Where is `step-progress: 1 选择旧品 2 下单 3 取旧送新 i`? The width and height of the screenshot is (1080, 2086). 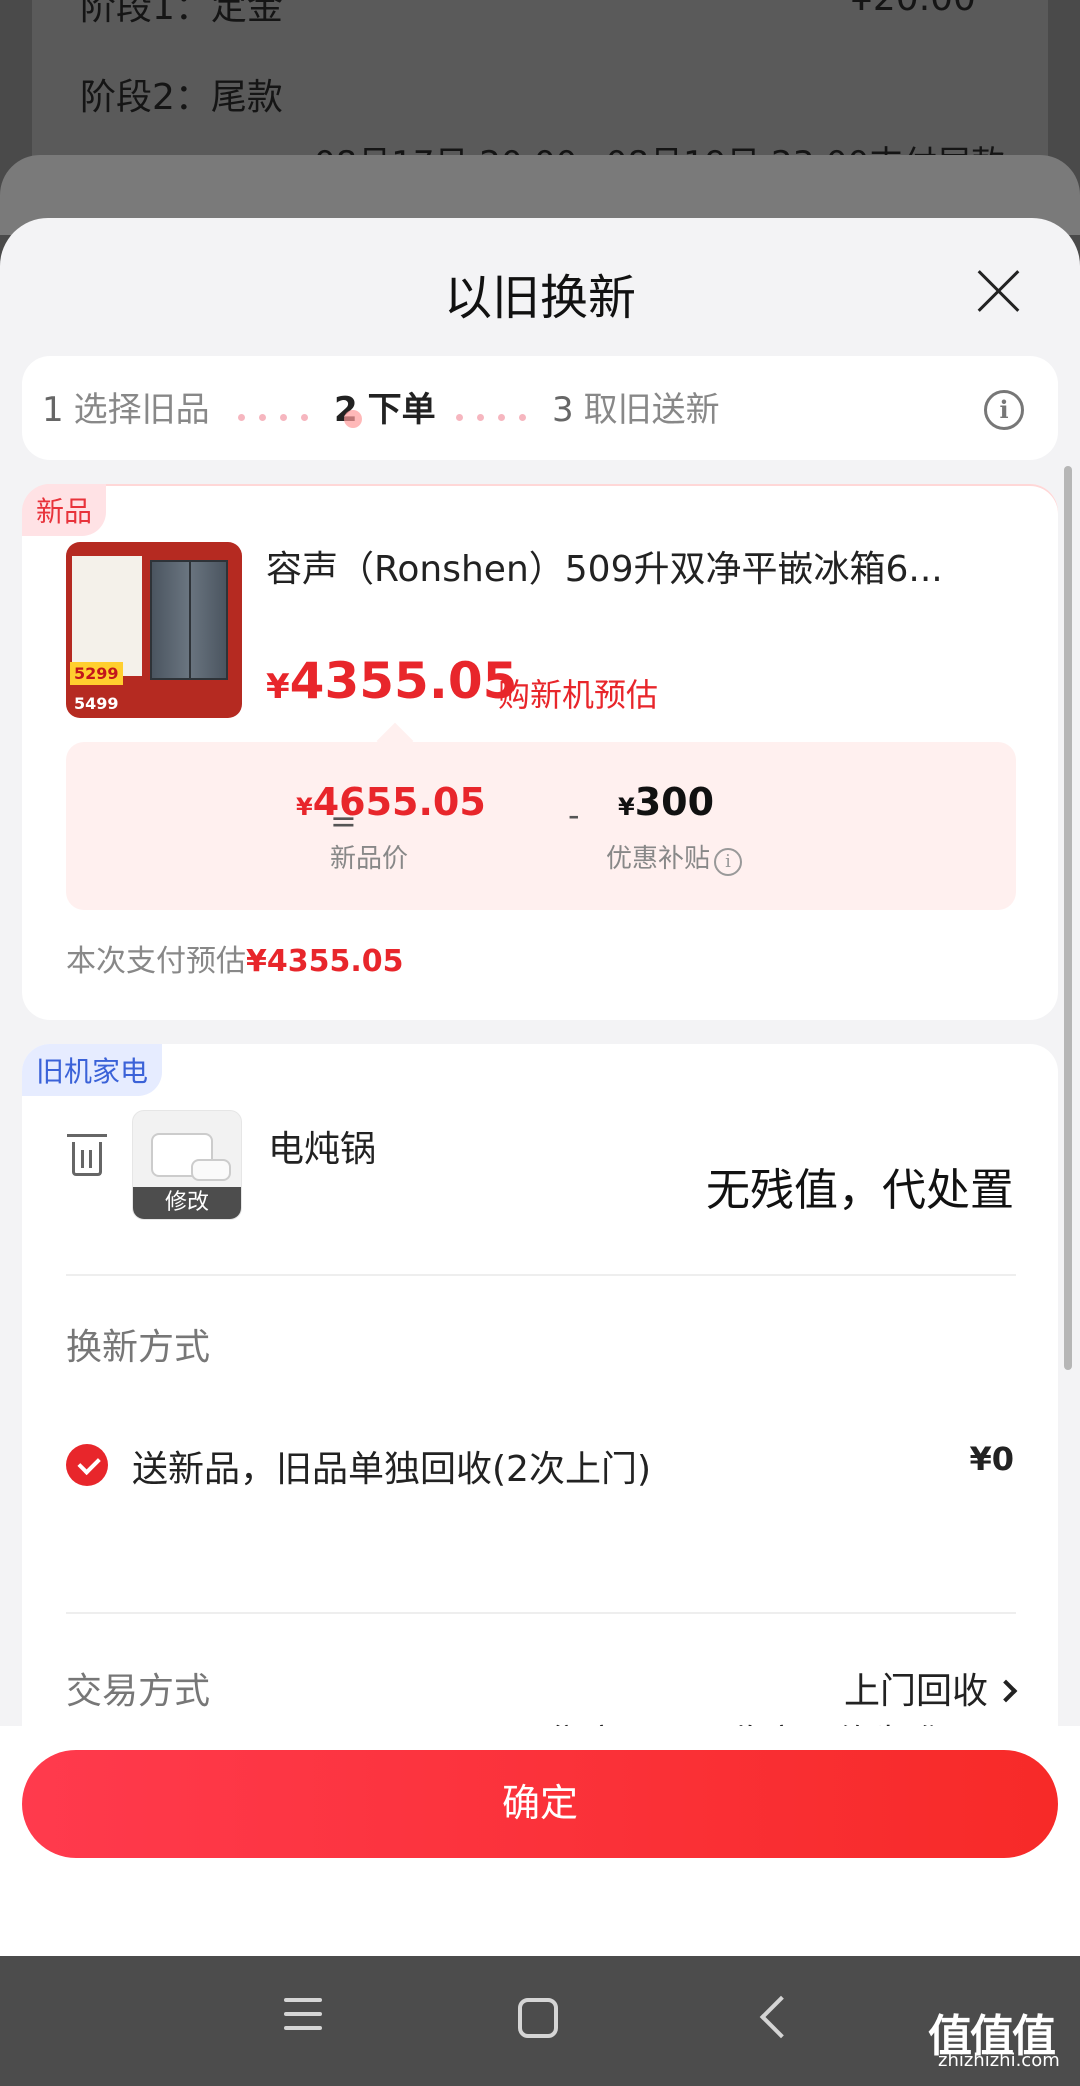
step-progress: 1 选择旧品 2 下单 3 取旧送新 i is located at coordinates (540, 408).